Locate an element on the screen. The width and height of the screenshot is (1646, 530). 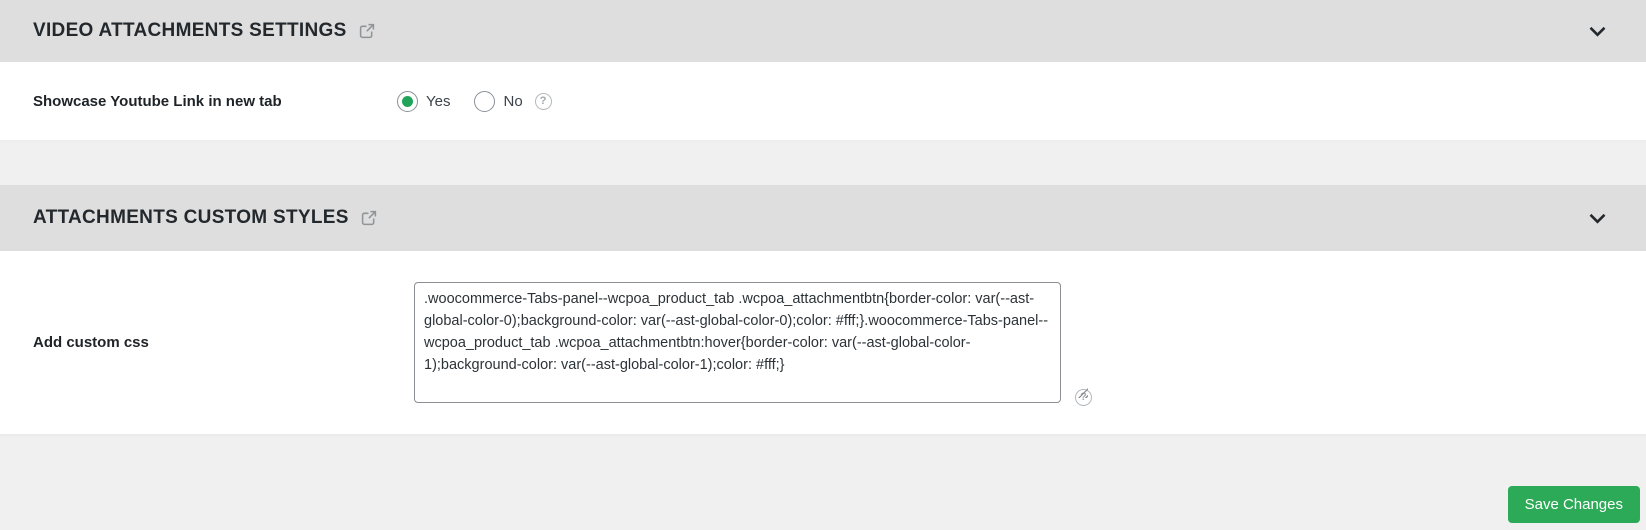
radio-no is located at coordinates (485, 101).